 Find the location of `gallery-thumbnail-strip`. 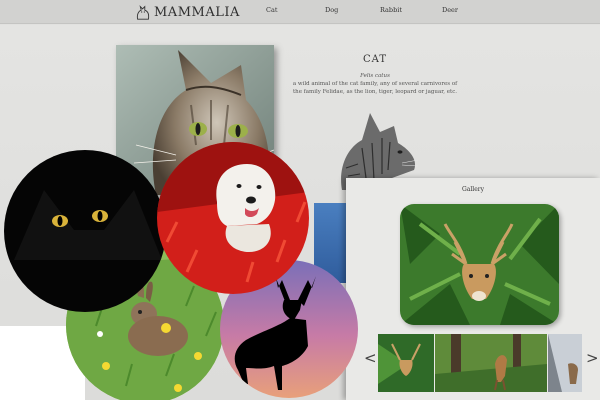

gallery-thumbnail-strip is located at coordinates (480, 363).